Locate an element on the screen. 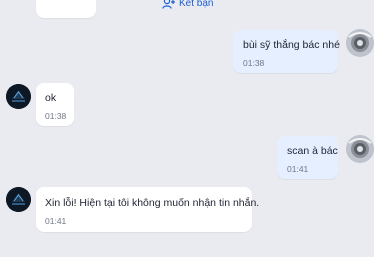 This screenshot has width=374, height=257. message-text: ok is located at coordinates (51, 98).